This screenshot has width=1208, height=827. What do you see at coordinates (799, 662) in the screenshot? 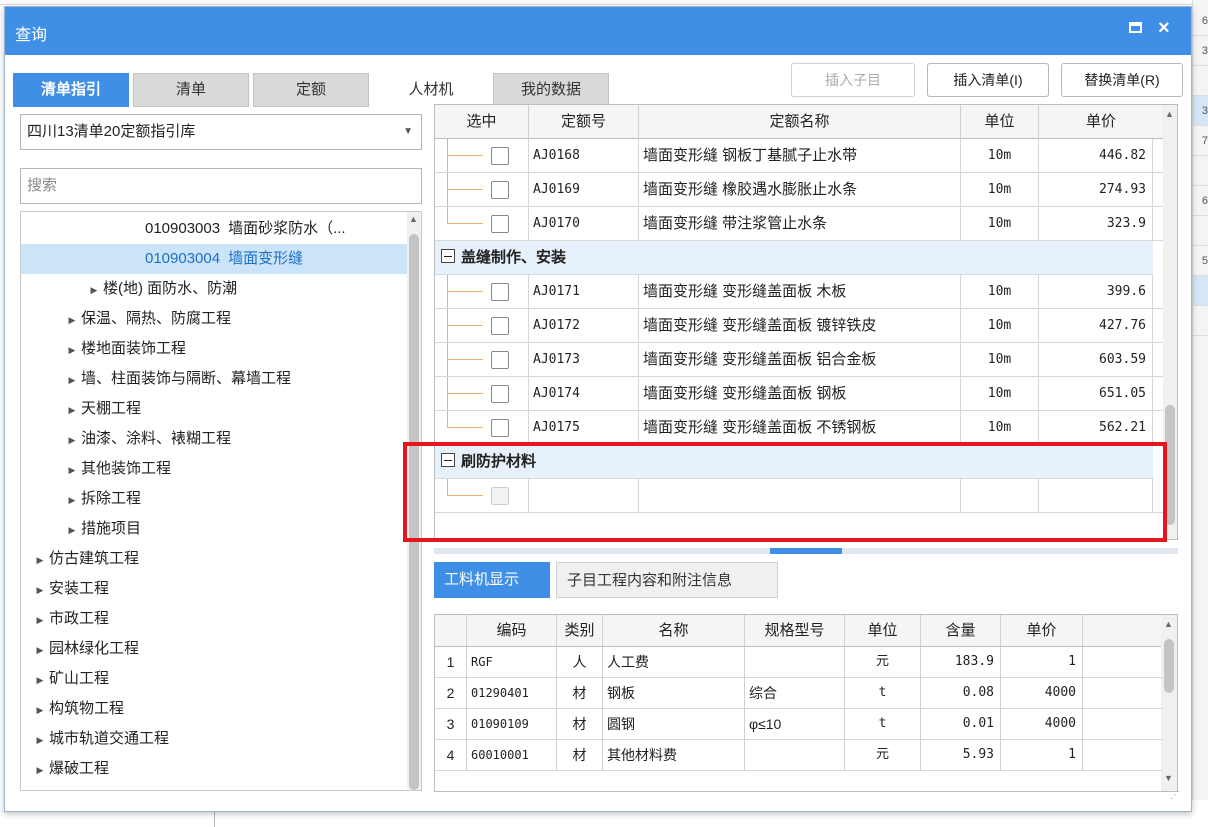
I see `material-row: 1 RGF 人人工费元 183.9 1` at bounding box center [799, 662].